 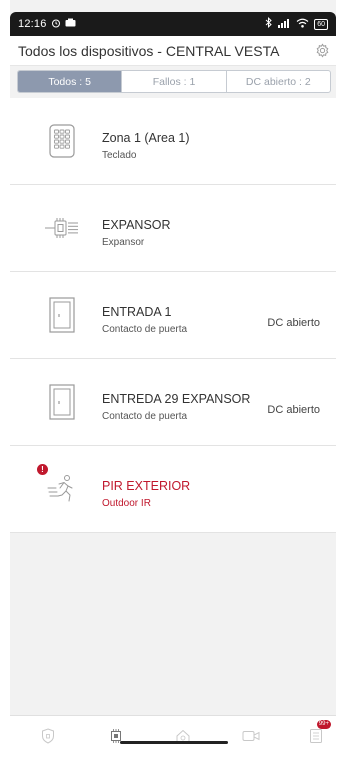 I want to click on device-name: ENTREDA 29 EXPANSOR, so click(x=176, y=399).